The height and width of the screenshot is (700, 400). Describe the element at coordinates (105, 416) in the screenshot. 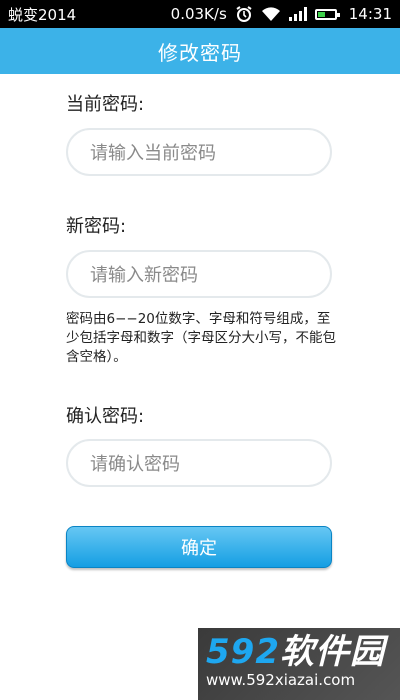

I see `confirm-password-label: 确认密码:` at that location.